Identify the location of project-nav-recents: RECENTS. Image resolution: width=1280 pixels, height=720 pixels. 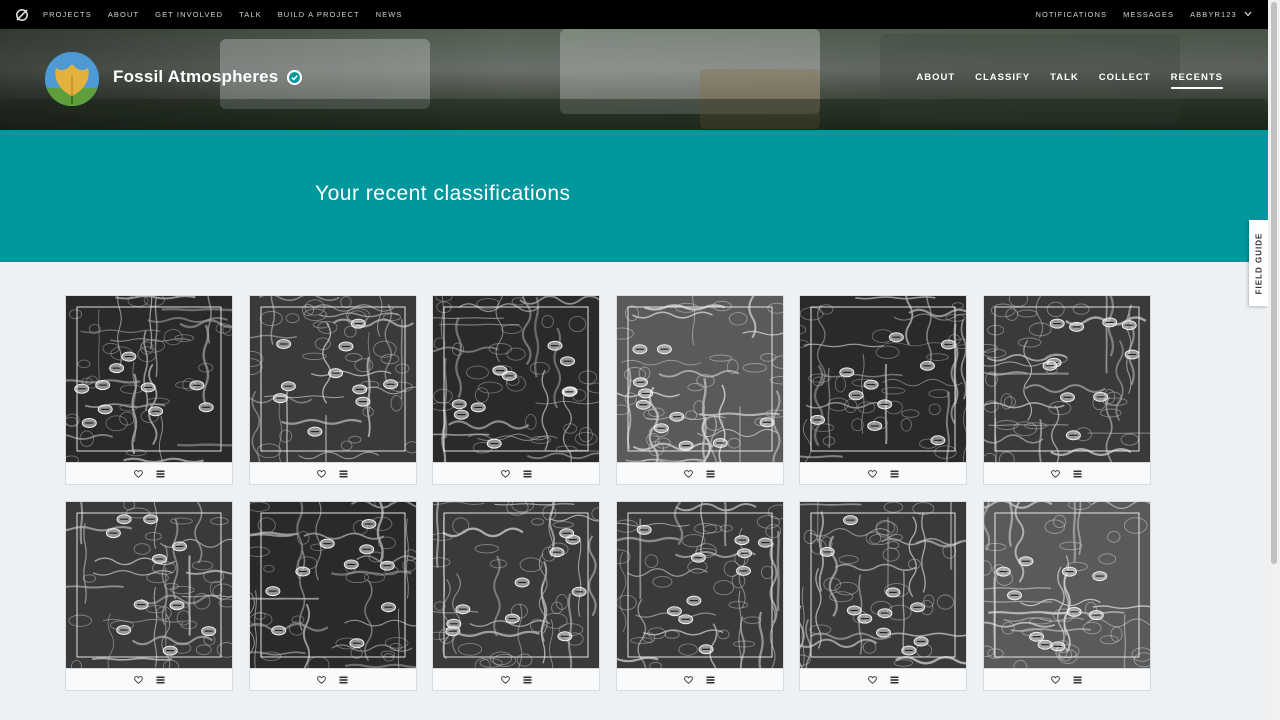
(1196, 80).